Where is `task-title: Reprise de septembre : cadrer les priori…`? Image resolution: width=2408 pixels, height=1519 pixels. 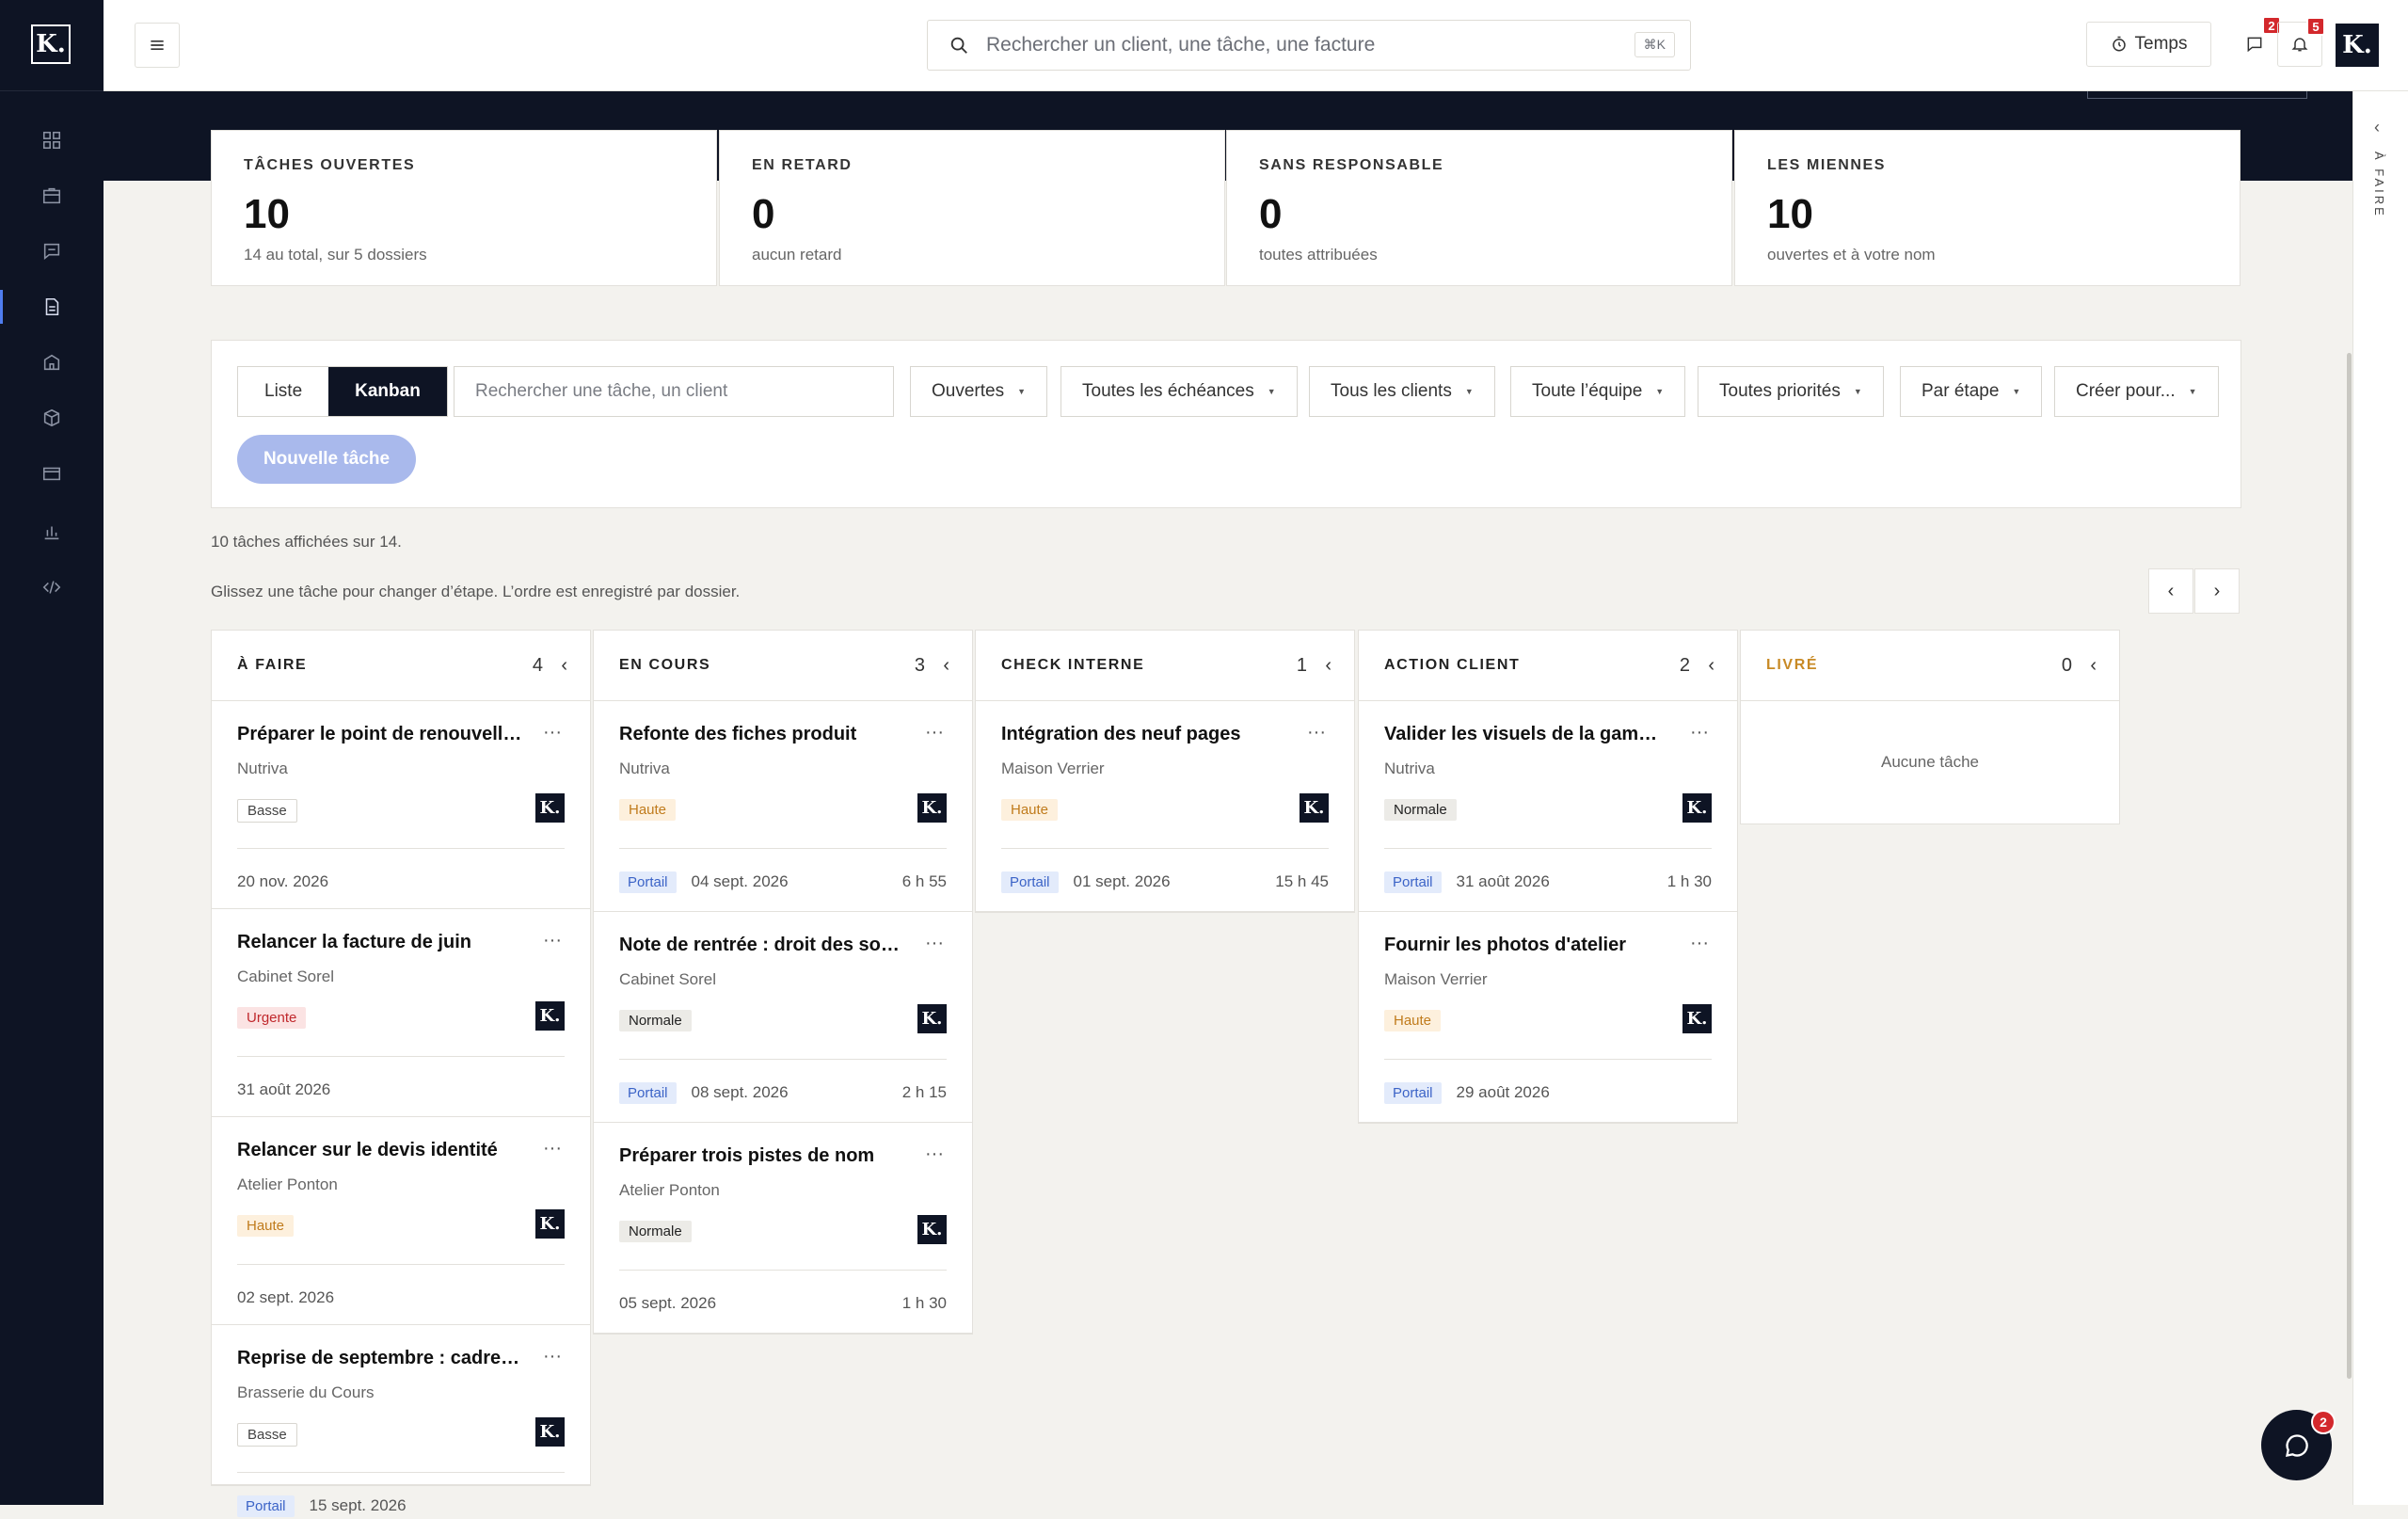 task-title: Reprise de septembre : cadrer les priori… is located at coordinates (380, 1359).